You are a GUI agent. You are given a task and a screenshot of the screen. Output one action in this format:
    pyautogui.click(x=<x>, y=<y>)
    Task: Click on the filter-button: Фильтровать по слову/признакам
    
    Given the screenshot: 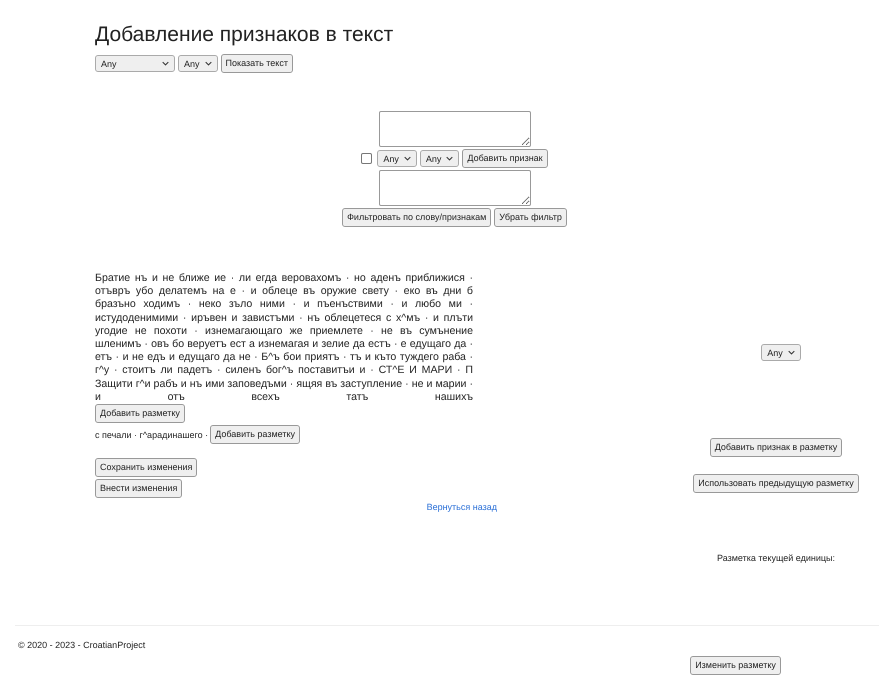 What is the action you would take?
    pyautogui.click(x=417, y=217)
    